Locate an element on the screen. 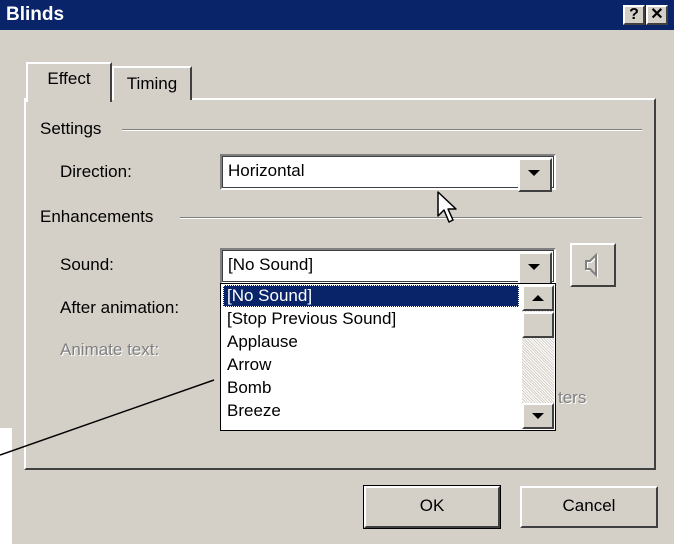 The width and height of the screenshot is (674, 544). scroll-up-button is located at coordinates (538, 298).